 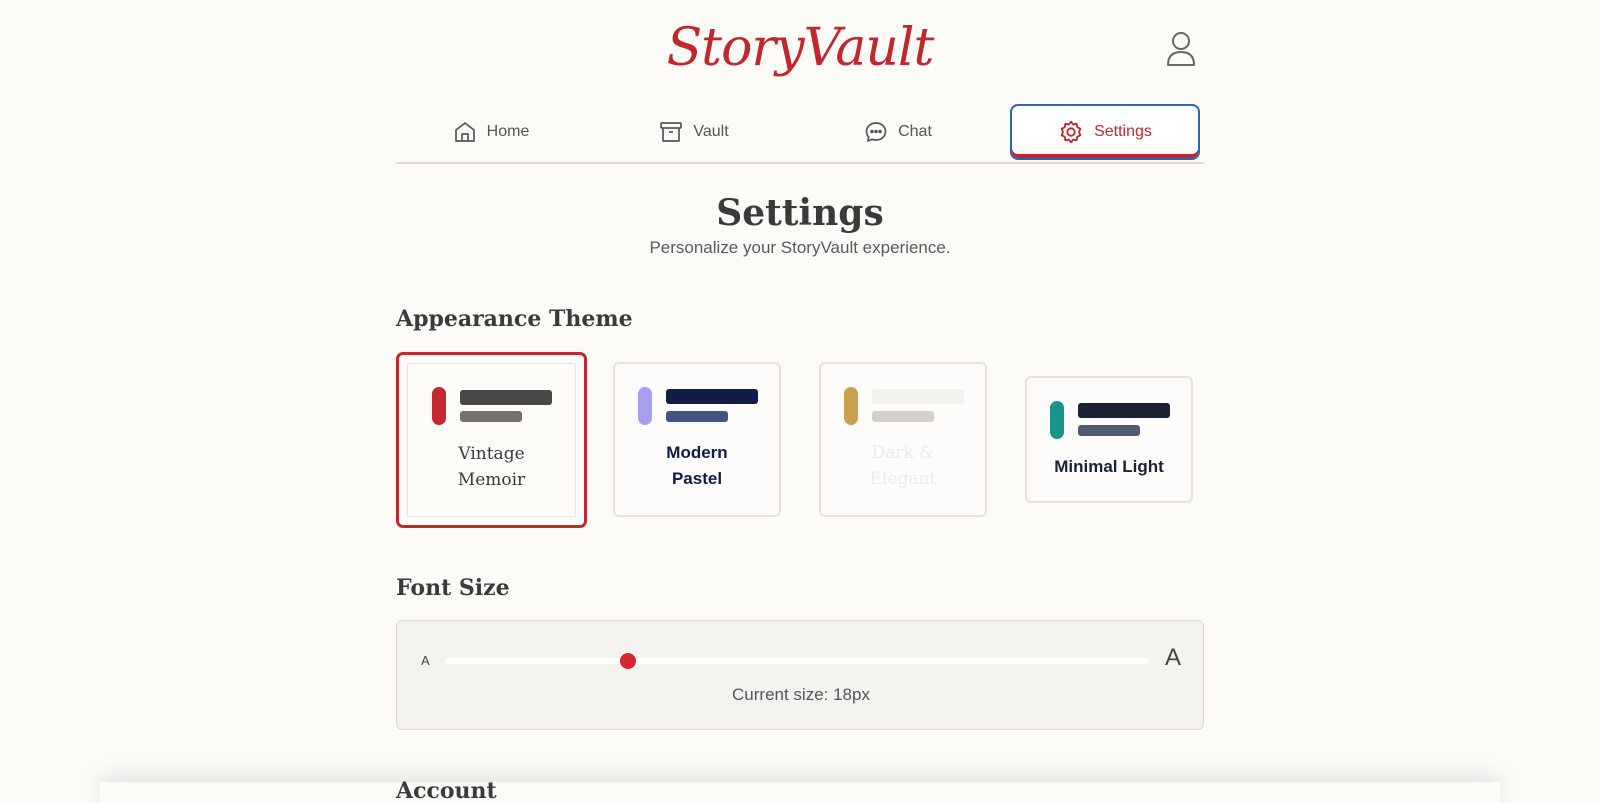 What do you see at coordinates (903, 453) in the screenshot?
I see `theme-name-line: Dark &` at bounding box center [903, 453].